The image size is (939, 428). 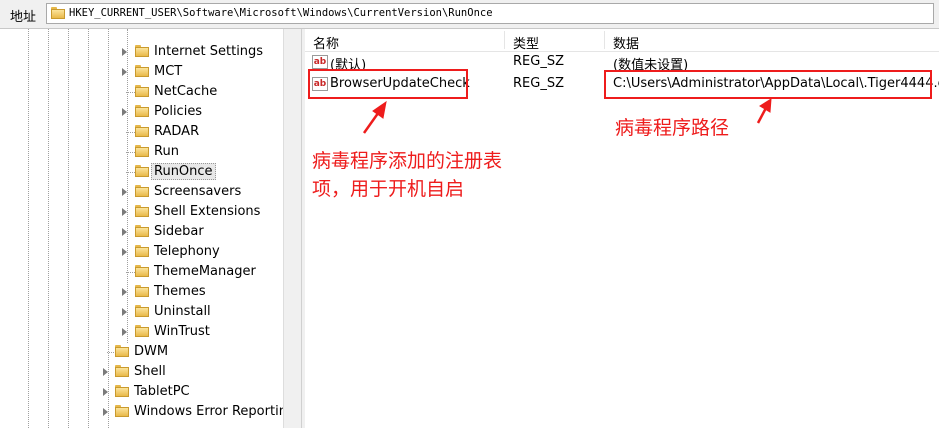 What do you see at coordinates (567, 116) in the screenshot?
I see `annotation-arrows` at bounding box center [567, 116].